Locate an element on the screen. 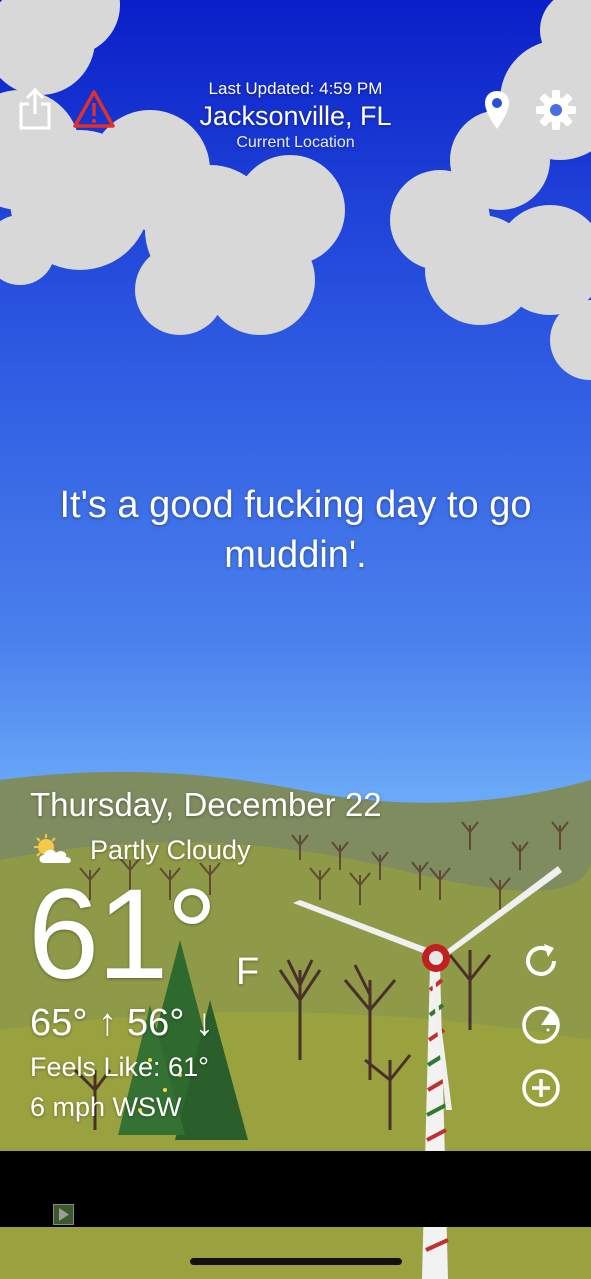 This screenshot has height=1279, width=591. gear-icon is located at coordinates (556, 110).